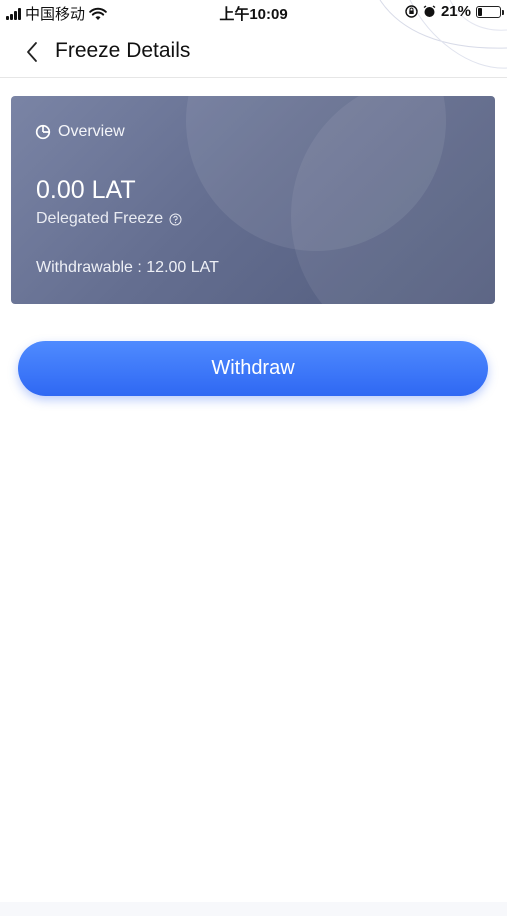 This screenshot has height=916, width=507. I want to click on overview-header: Overview, so click(80, 132).